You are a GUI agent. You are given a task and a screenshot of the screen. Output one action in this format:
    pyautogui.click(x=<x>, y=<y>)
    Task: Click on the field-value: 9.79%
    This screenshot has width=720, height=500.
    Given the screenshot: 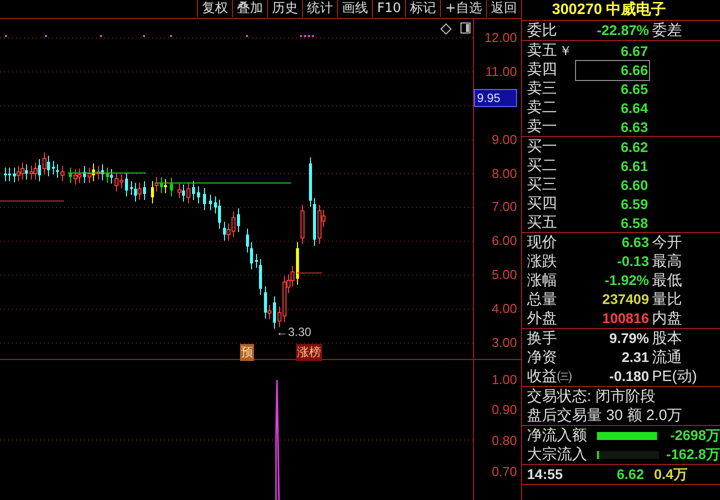 What is the action you would take?
    pyautogui.click(x=629, y=338)
    